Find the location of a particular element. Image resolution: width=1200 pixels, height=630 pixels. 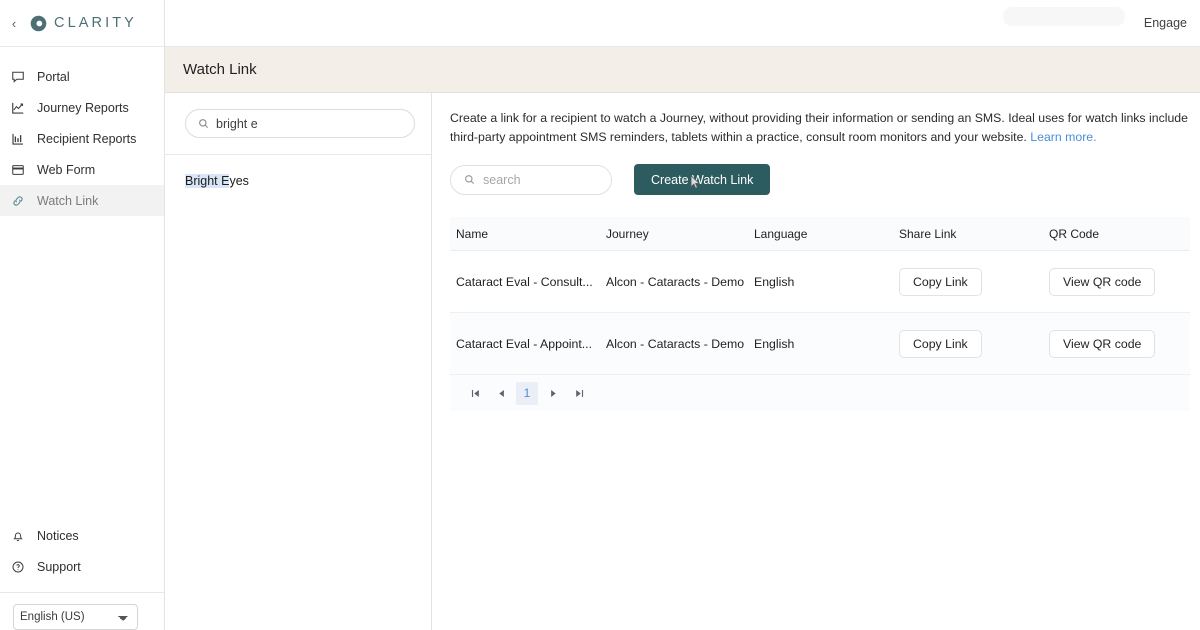

learn-more-link: Learn more. is located at coordinates (1063, 137).